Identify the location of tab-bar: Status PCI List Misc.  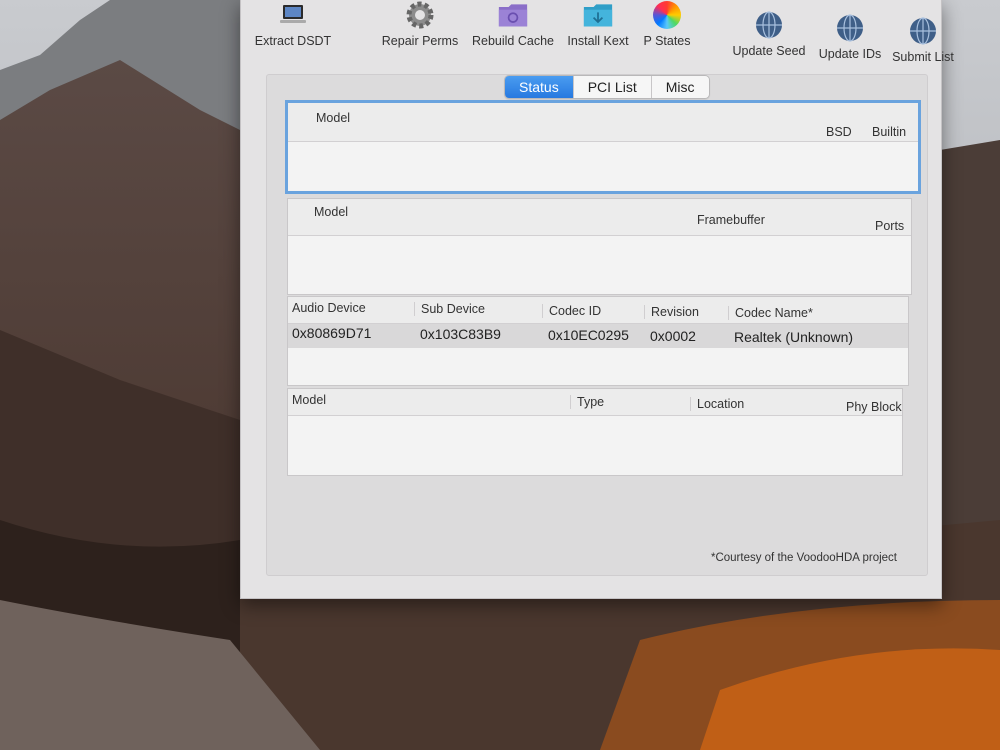
(607, 87).